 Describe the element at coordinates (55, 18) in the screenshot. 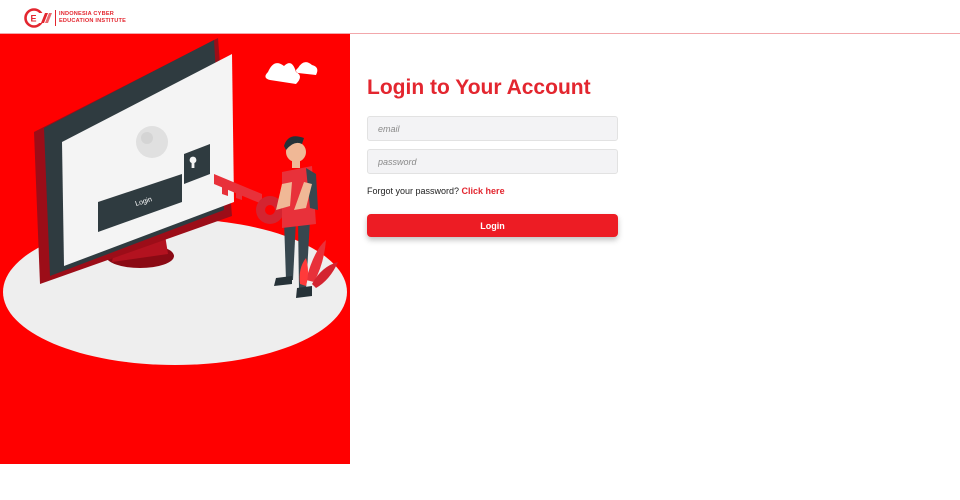

I see `logo-divider` at that location.